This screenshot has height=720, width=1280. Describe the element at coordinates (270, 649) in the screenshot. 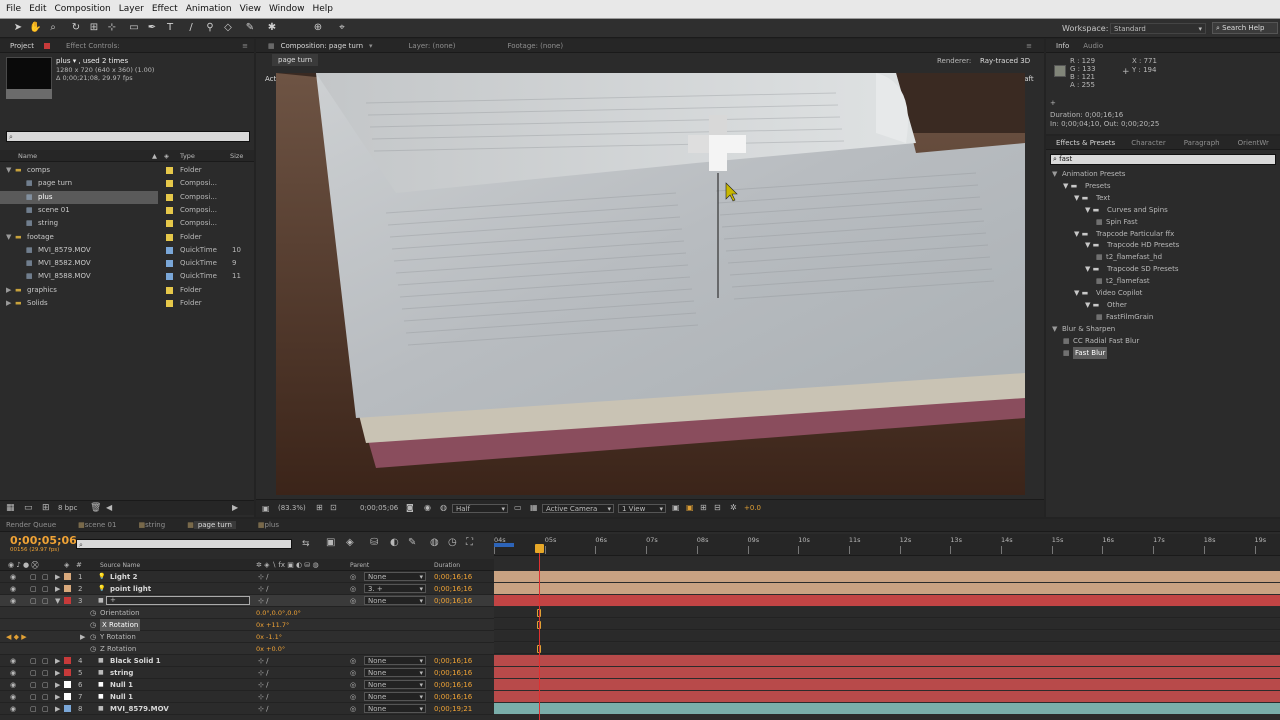

I see `property-value: 0x +0.0°` at that location.